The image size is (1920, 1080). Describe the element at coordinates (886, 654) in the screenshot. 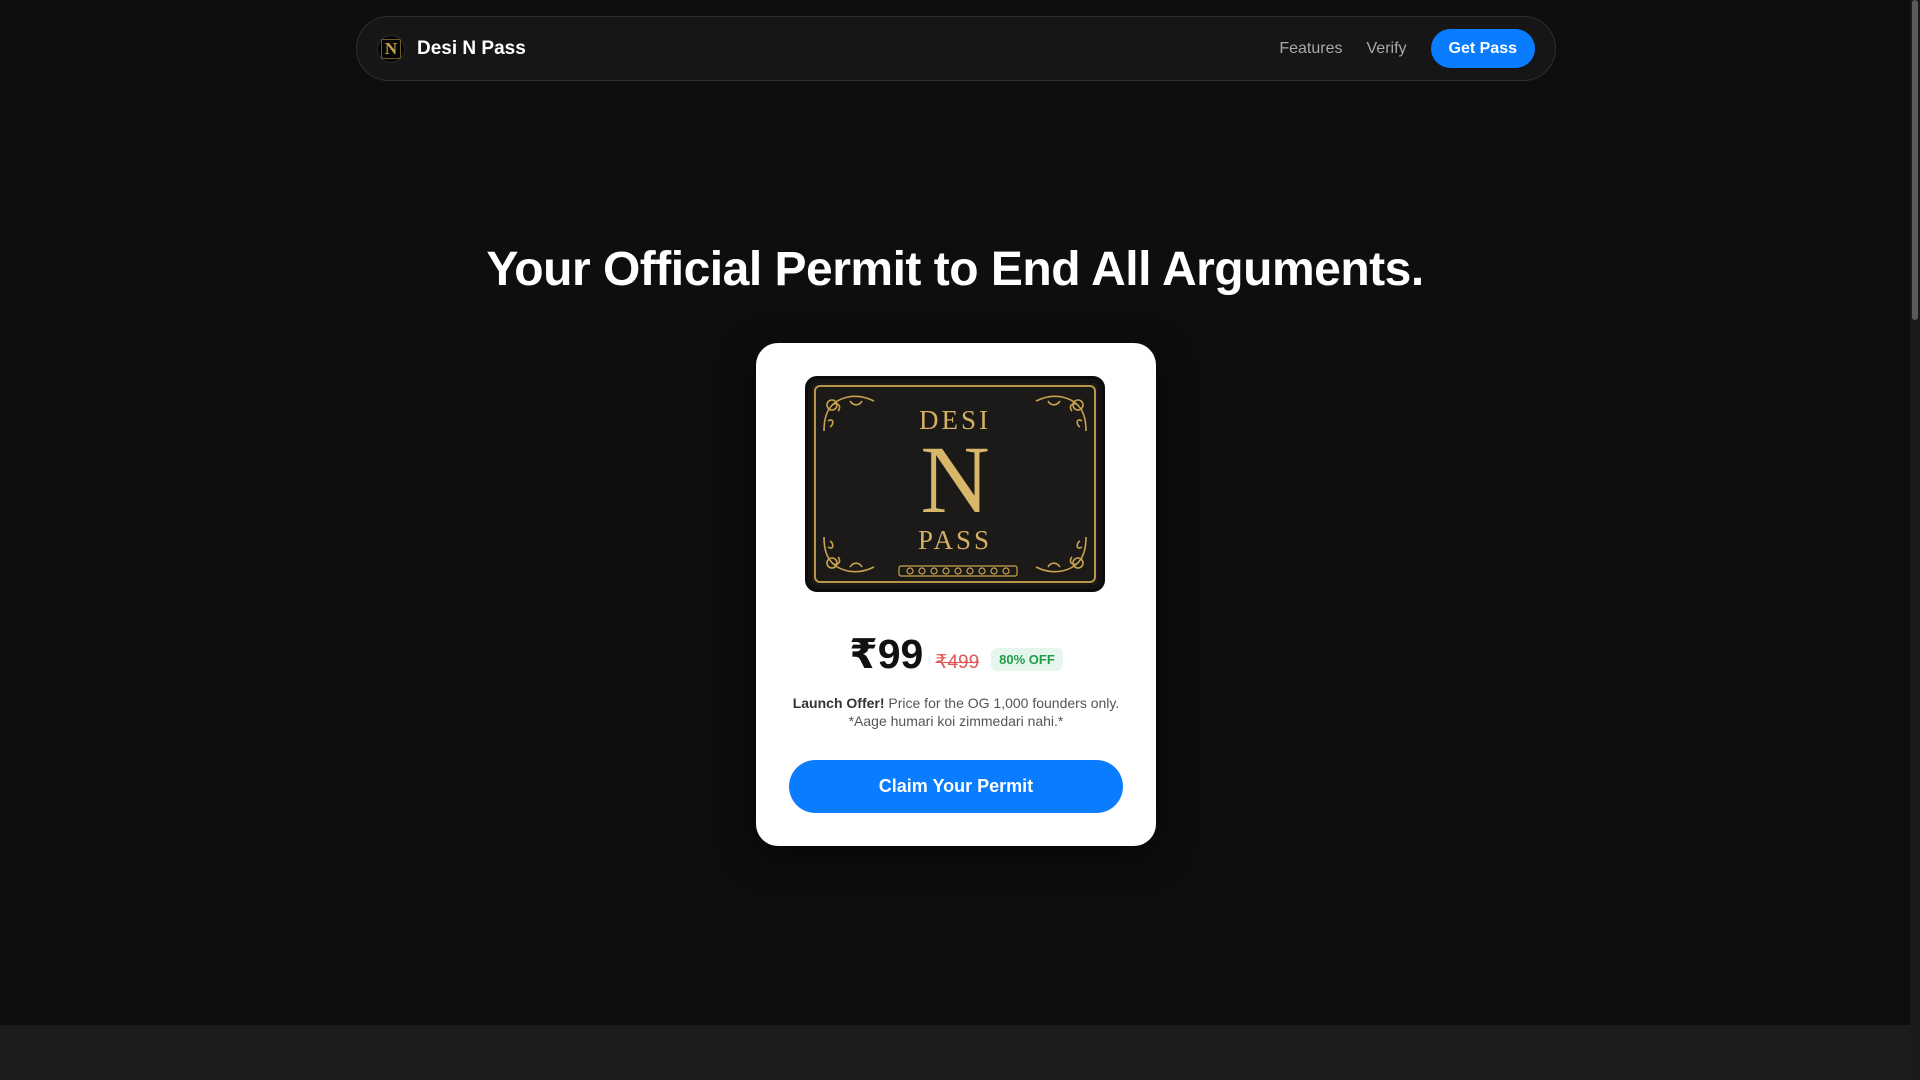

I see `current-price: ₹99` at that location.